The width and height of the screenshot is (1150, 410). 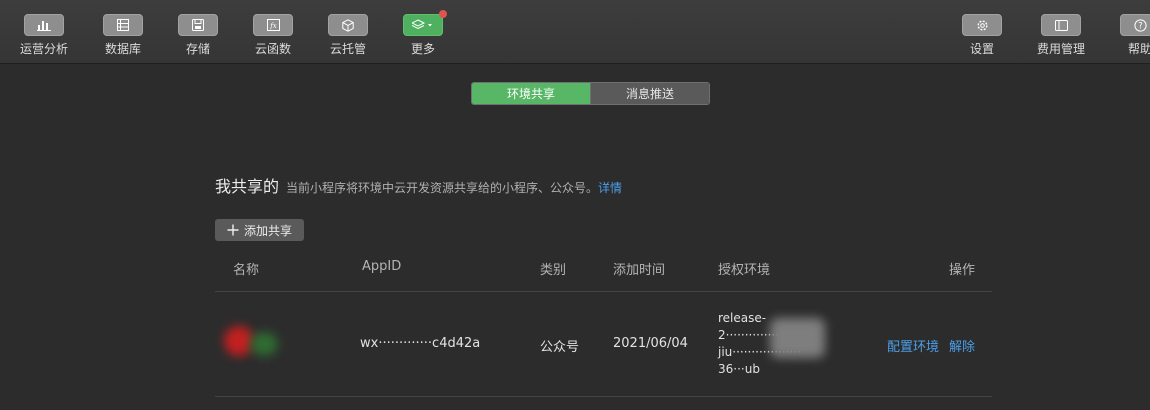 I want to click on section-title: 我共享的, so click(x=247, y=186).